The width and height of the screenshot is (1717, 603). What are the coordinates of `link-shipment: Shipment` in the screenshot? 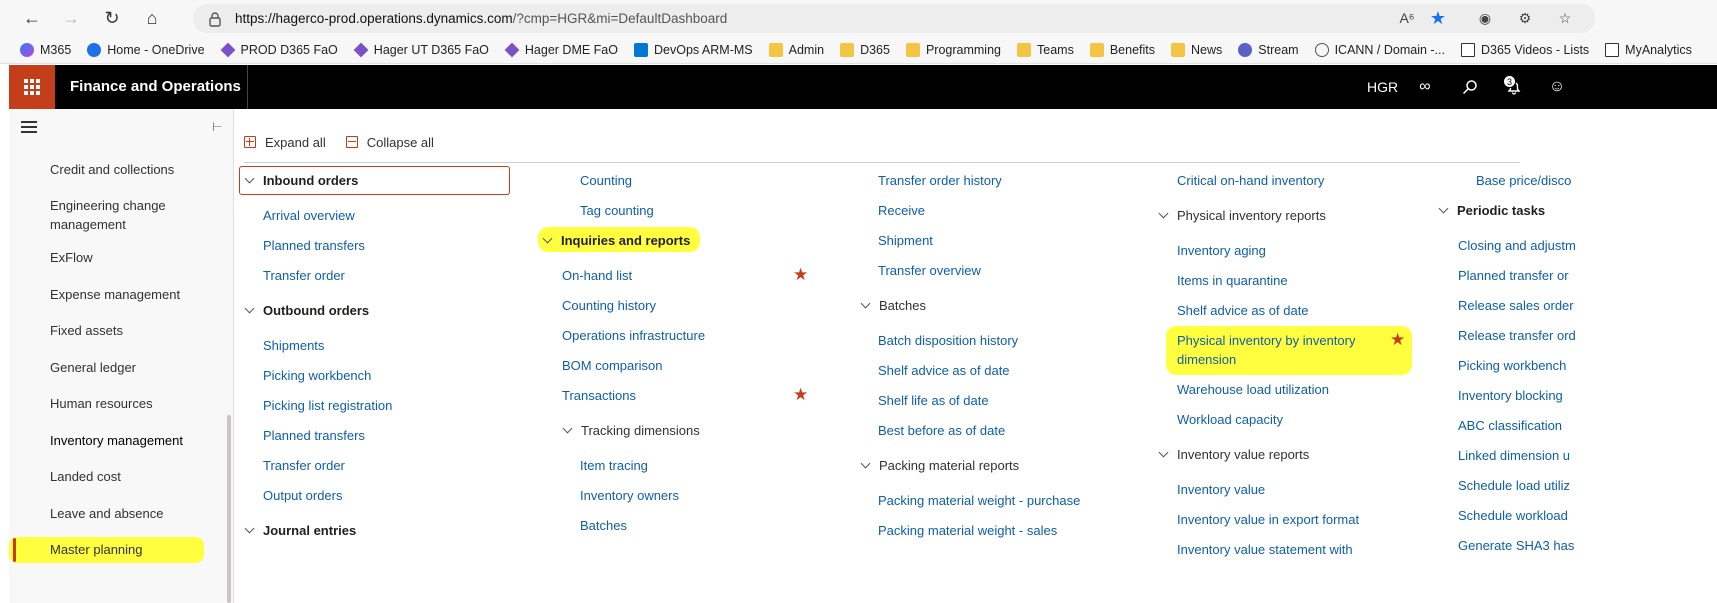 It's located at (905, 240).